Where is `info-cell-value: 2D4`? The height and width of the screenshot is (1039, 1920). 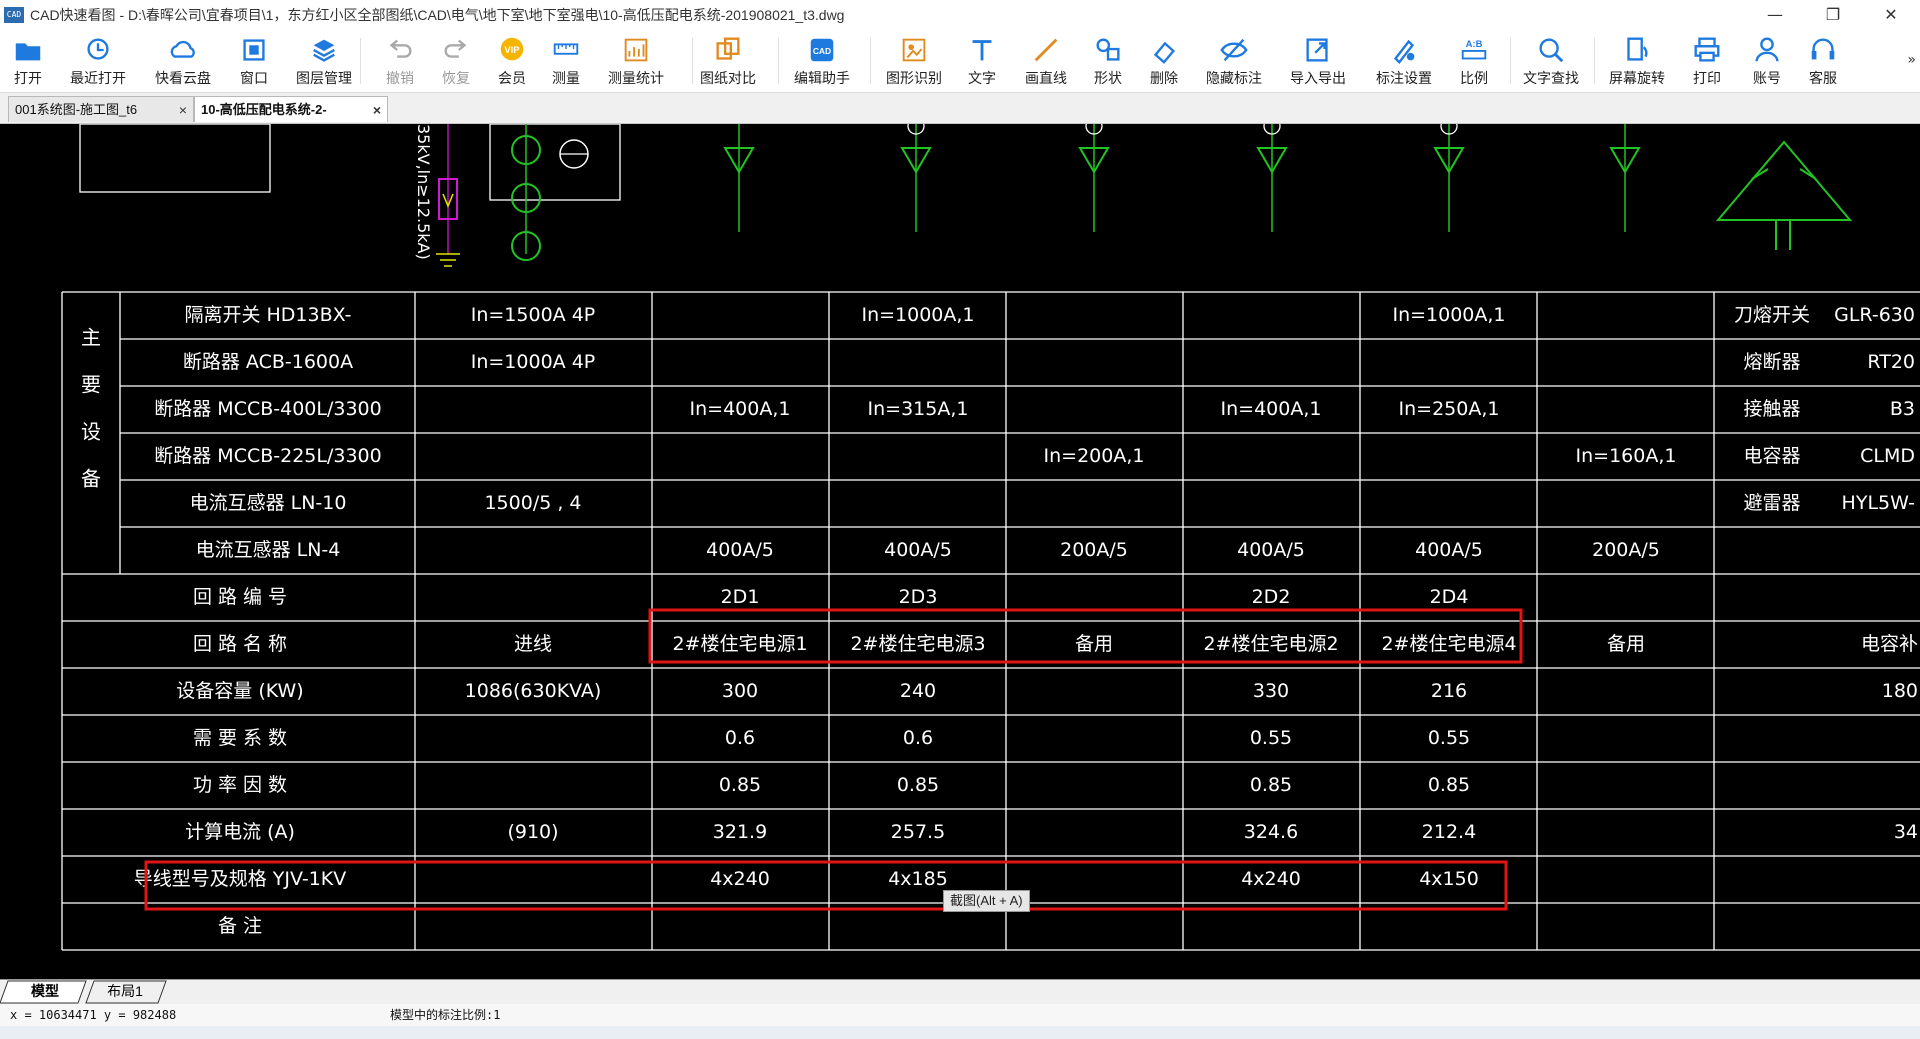 info-cell-value: 2D4 is located at coordinates (1449, 597).